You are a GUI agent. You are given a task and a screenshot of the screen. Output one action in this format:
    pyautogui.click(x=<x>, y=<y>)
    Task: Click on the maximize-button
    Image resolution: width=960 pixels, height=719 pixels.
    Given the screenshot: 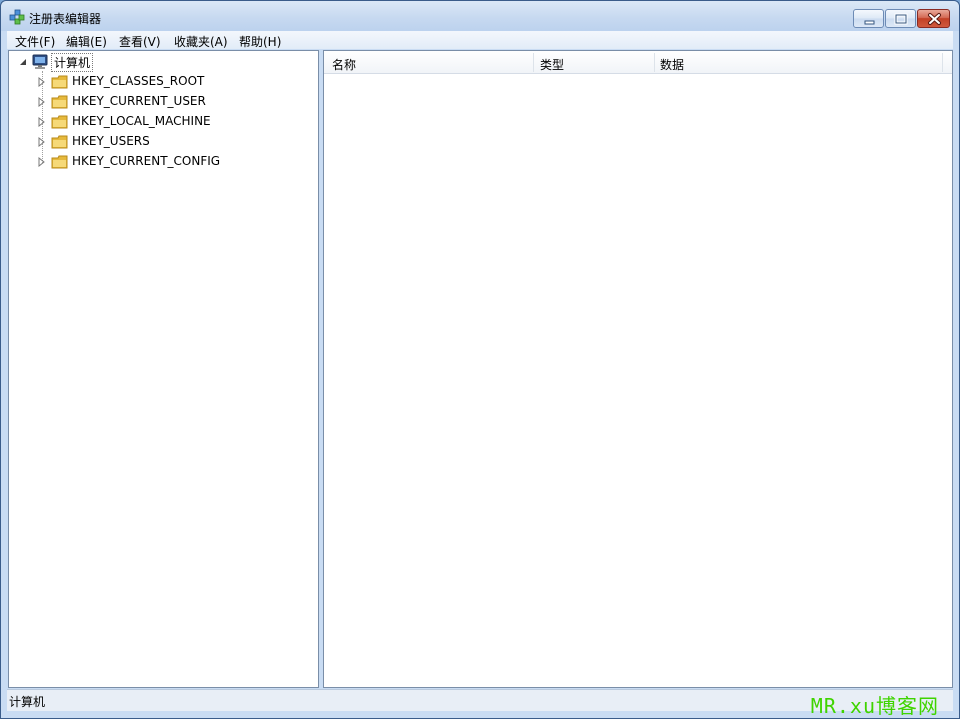 What is the action you would take?
    pyautogui.click(x=900, y=18)
    